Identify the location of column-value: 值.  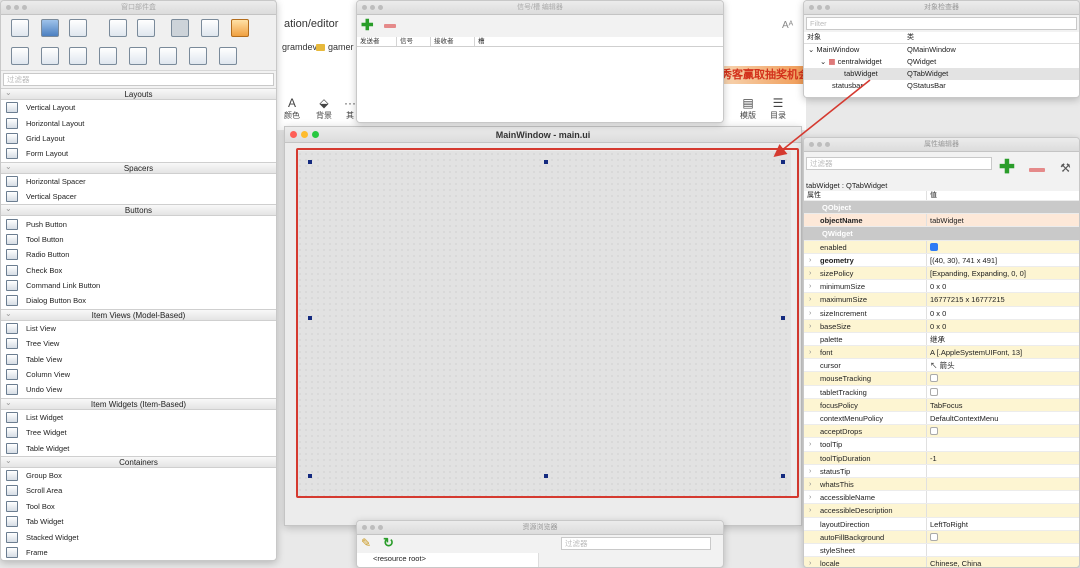
(1003, 195).